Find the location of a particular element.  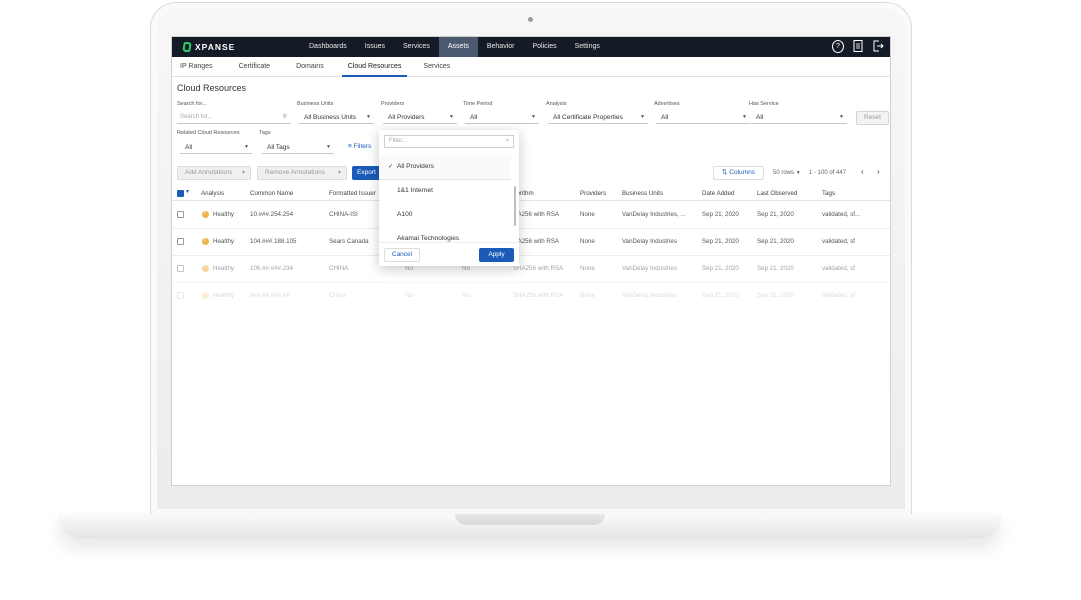

column-header-tags: Tags is located at coordinates (828, 193).